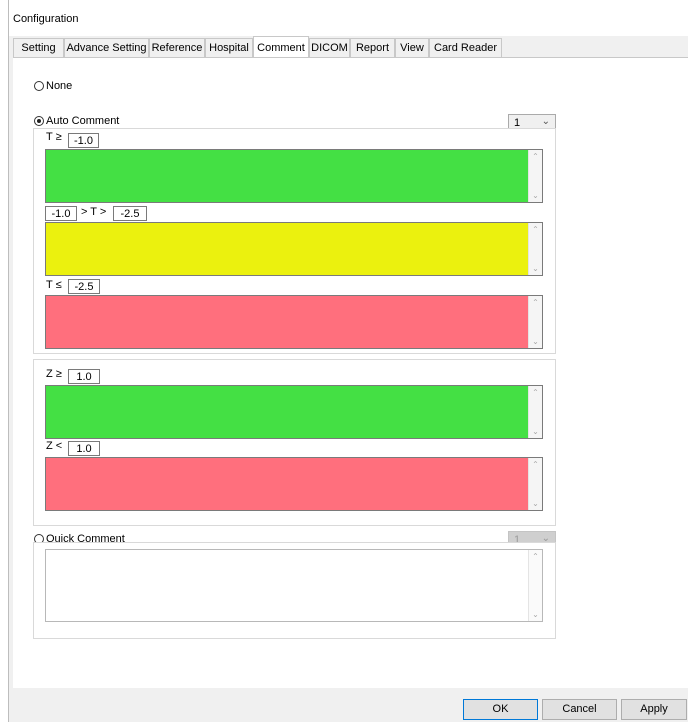 The height and width of the screenshot is (722, 688). Describe the element at coordinates (579, 709) in the screenshot. I see `cancel-button: Cancel` at that location.